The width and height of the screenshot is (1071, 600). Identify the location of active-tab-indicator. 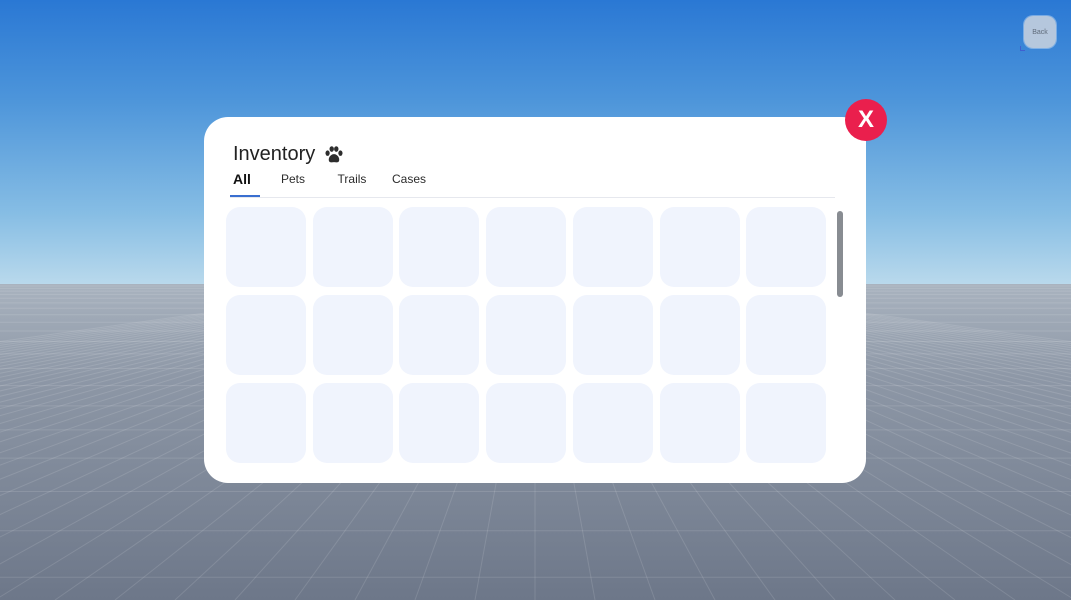
(245, 196).